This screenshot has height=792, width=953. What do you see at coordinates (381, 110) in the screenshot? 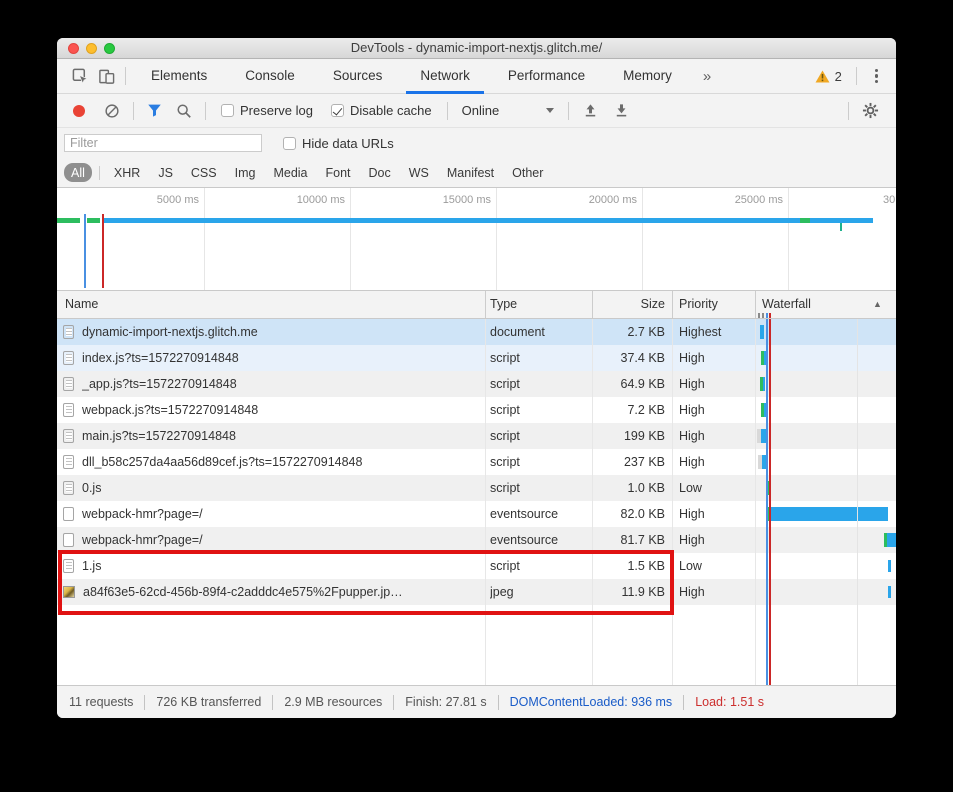
I see `disable-cache-checkbox: Disable cache` at bounding box center [381, 110].